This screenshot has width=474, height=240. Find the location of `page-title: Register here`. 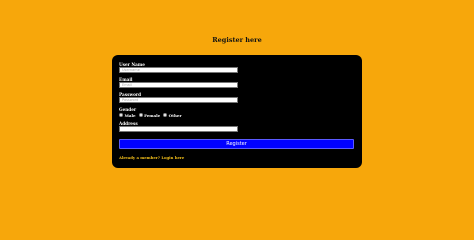

page-title: Register here is located at coordinates (237, 40).